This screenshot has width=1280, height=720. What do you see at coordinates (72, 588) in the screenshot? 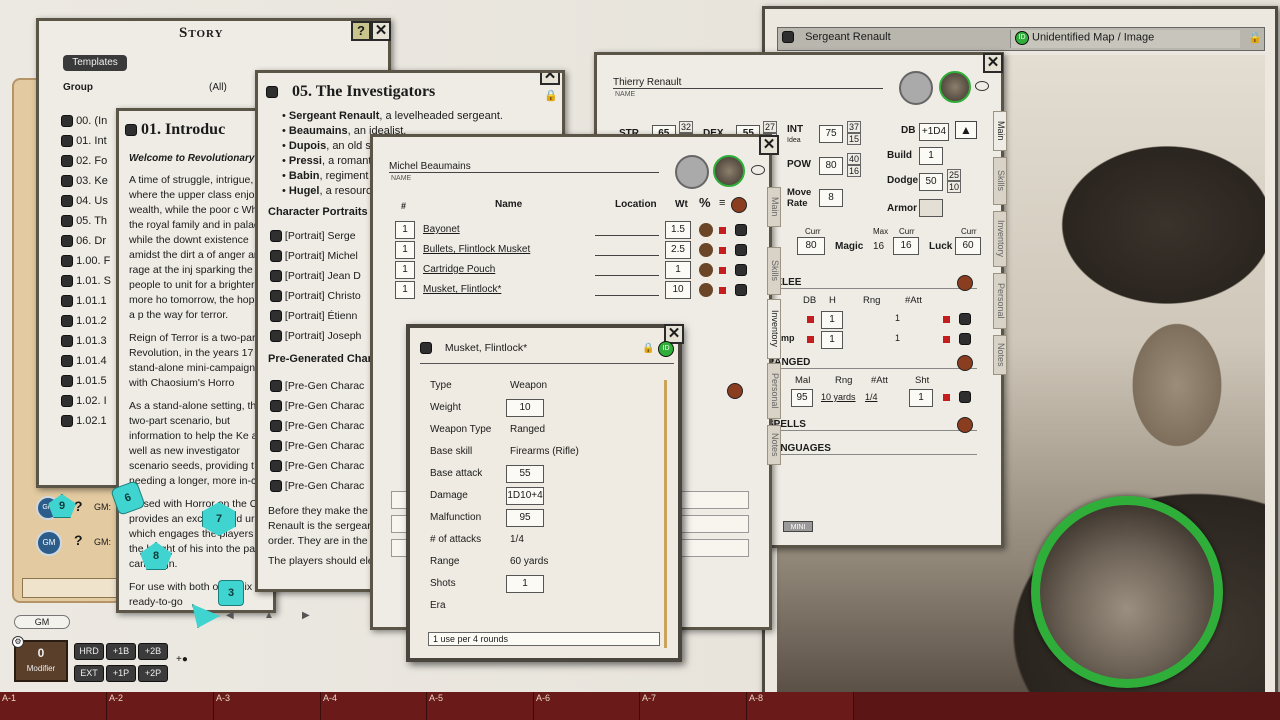
I see `chat-input` at bounding box center [72, 588].